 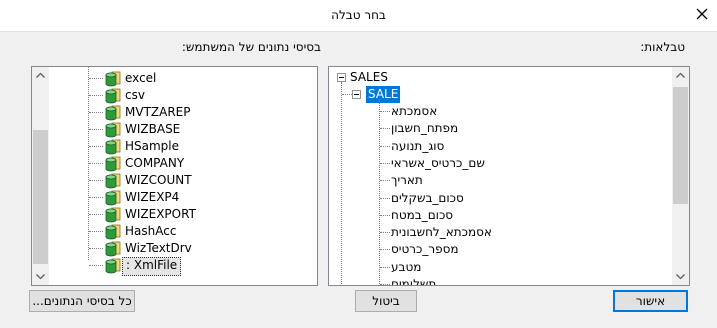 I want to click on field-item: סוג_תנועה, so click(x=417, y=146).